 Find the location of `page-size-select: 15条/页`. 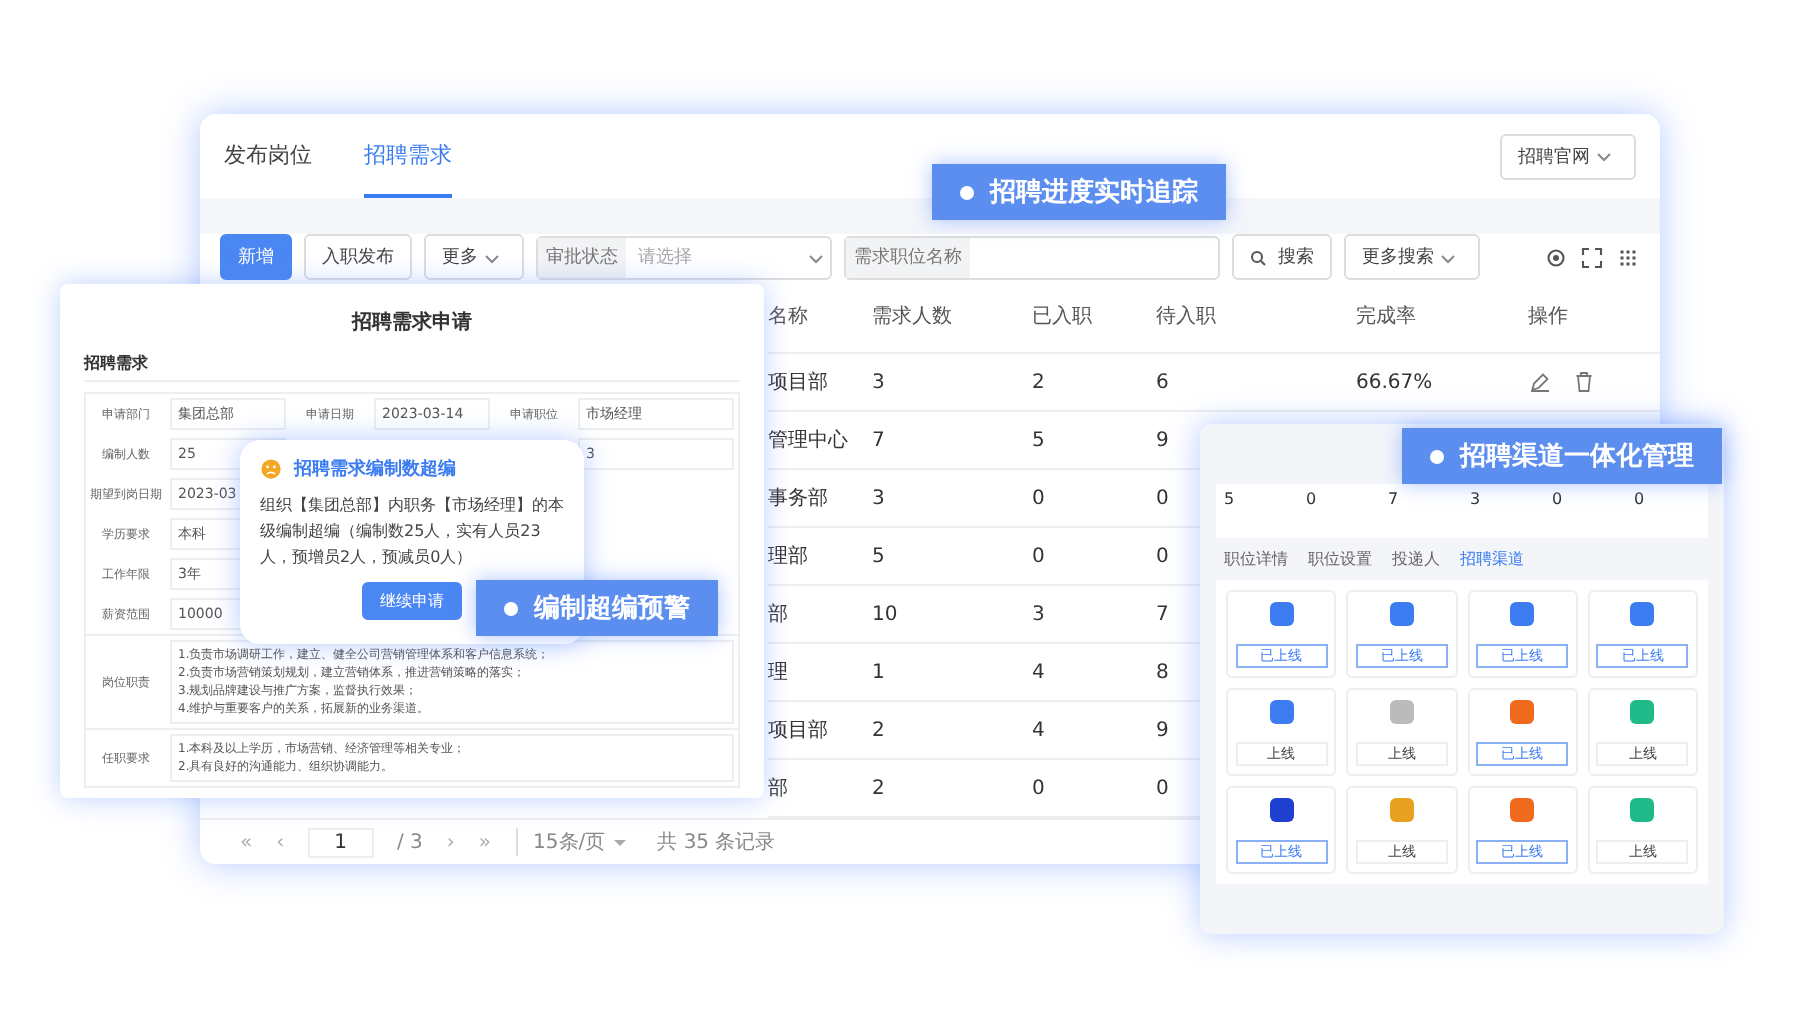

page-size-select: 15条/页 is located at coordinates (574, 842).